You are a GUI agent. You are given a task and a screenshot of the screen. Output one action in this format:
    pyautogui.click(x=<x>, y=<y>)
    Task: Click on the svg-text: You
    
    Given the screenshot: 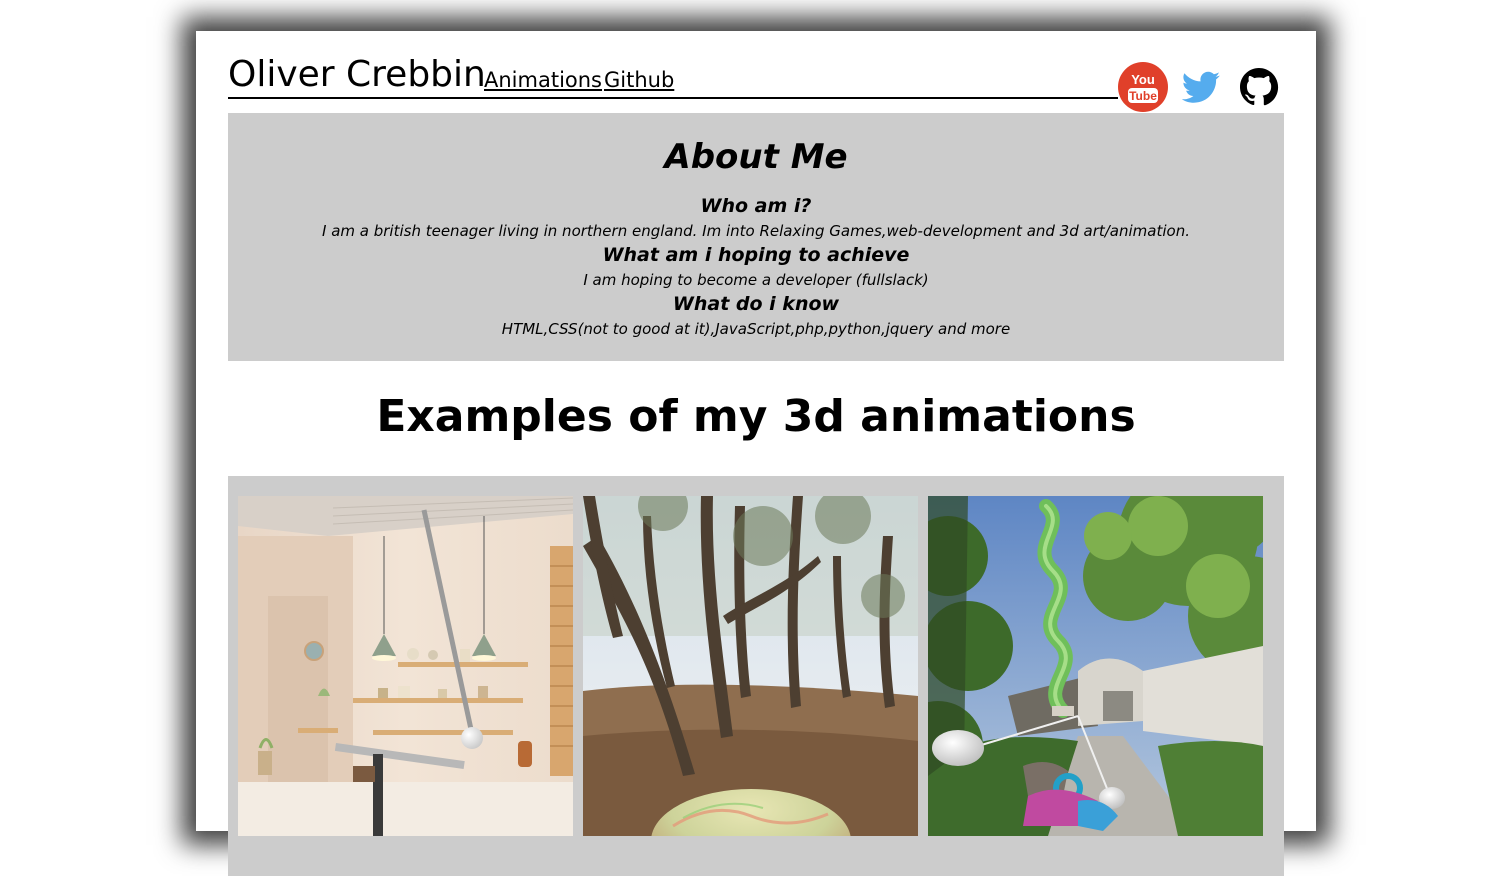 What is the action you would take?
    pyautogui.click(x=1143, y=79)
    